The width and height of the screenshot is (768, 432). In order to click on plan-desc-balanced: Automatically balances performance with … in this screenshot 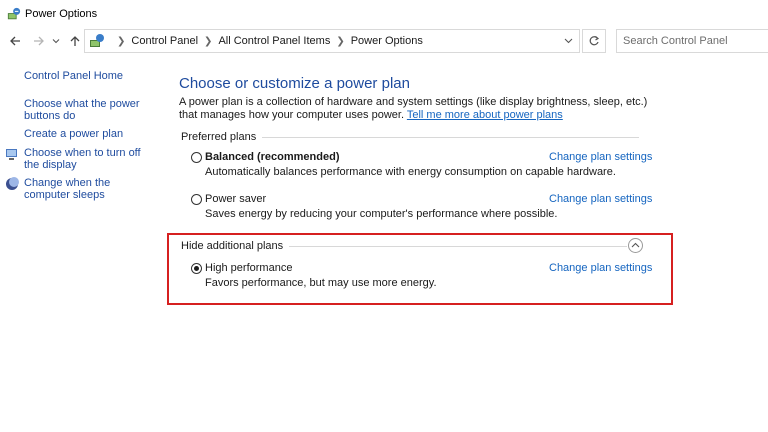, I will do `click(410, 172)`.